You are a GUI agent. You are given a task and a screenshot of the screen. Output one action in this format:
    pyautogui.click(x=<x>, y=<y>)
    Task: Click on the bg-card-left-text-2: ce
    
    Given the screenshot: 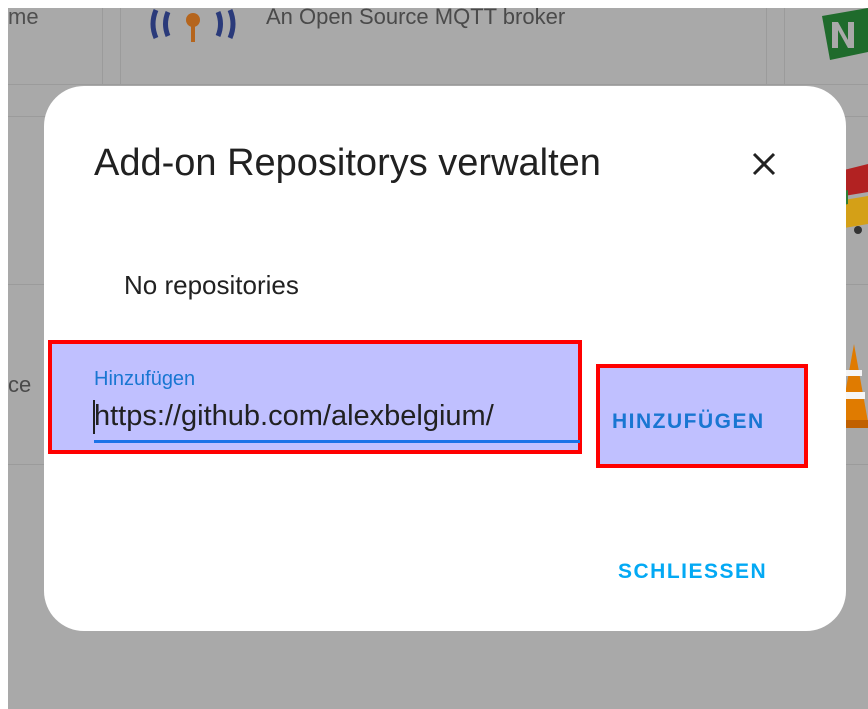 What is the action you would take?
    pyautogui.click(x=20, y=384)
    